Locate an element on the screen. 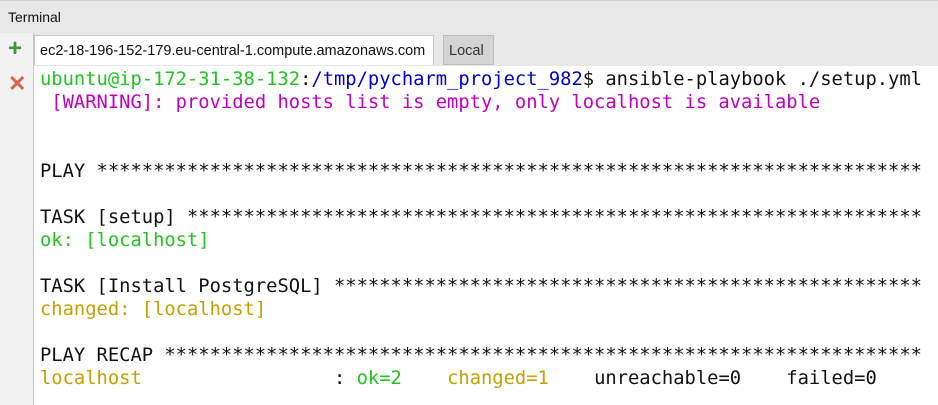  terminal-toolbar: + ✕ is located at coordinates (17, 219).